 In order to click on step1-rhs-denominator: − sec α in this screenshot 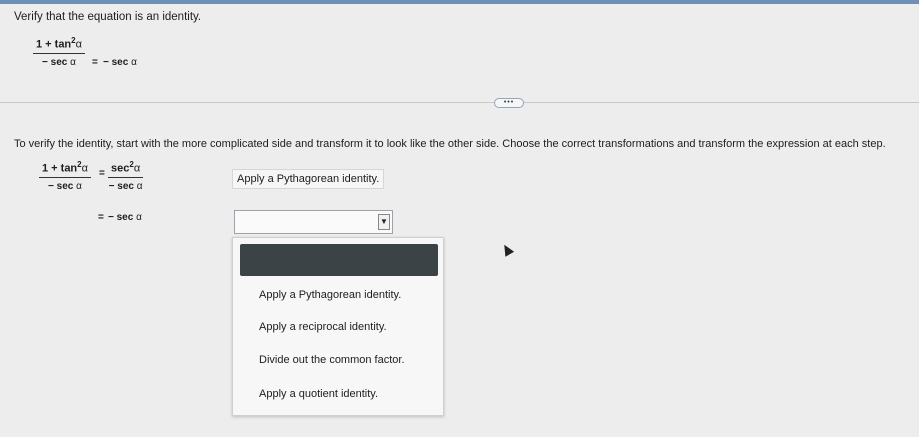, I will do `click(125, 185)`.